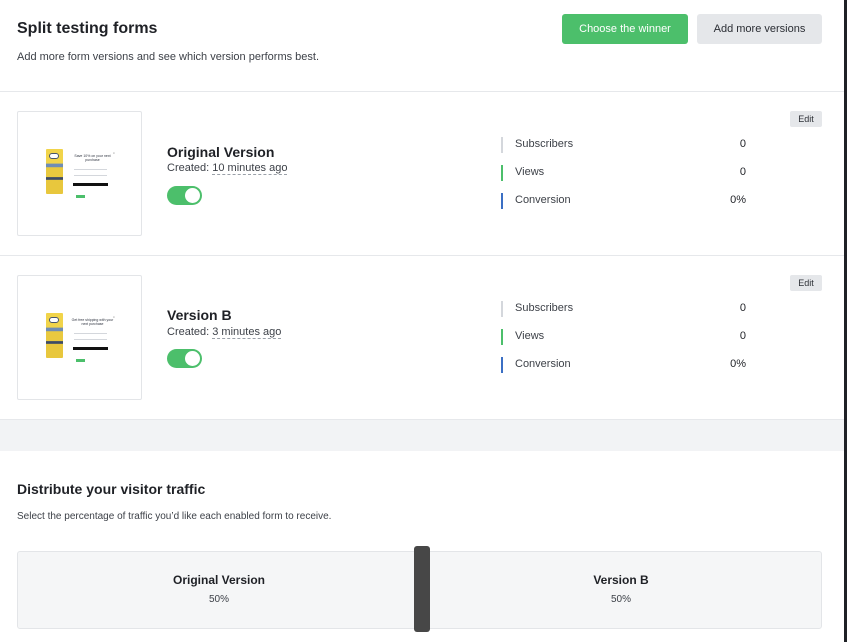  What do you see at coordinates (199, 315) in the screenshot?
I see `version-name: Version B` at bounding box center [199, 315].